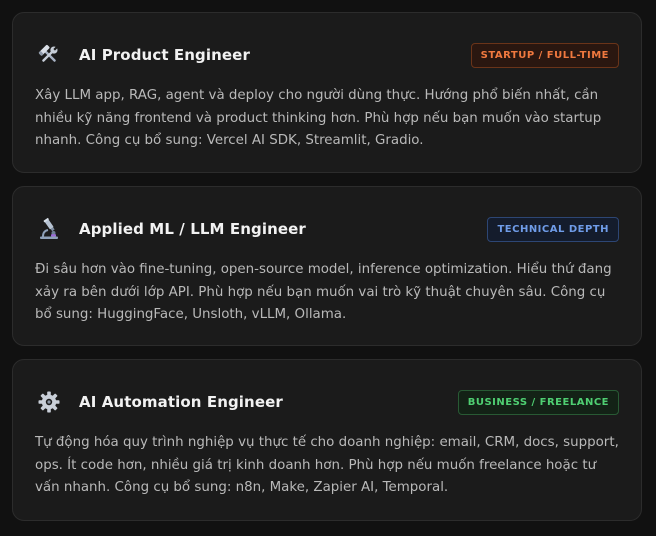 The width and height of the screenshot is (656, 536). Describe the element at coordinates (181, 402) in the screenshot. I see `card-title: AI Automation Engineer` at that location.